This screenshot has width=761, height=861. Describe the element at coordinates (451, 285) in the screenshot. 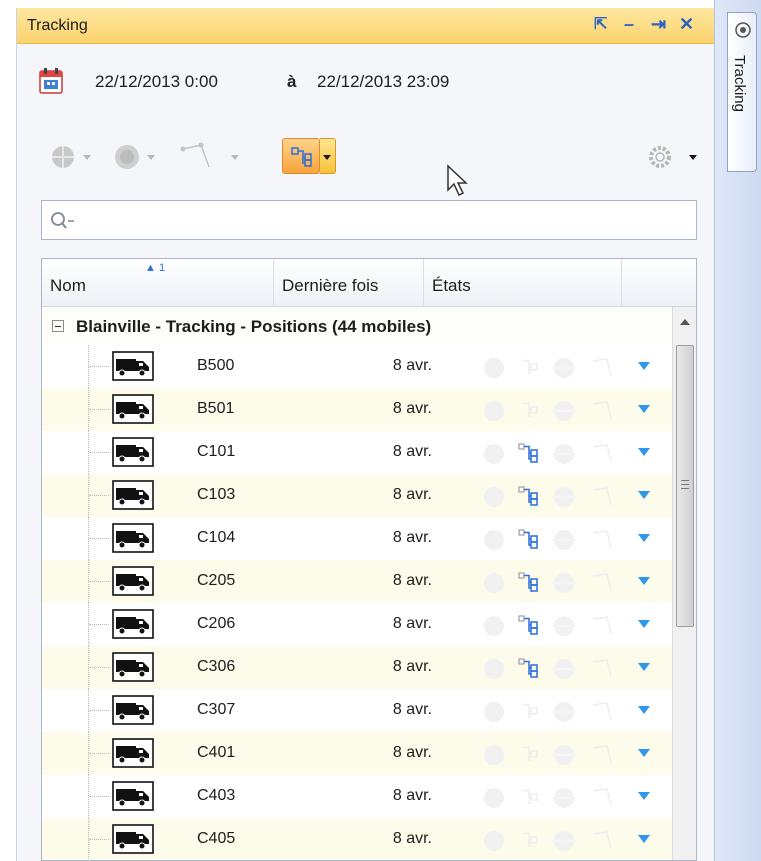

I see `column-label-etats: États` at that location.